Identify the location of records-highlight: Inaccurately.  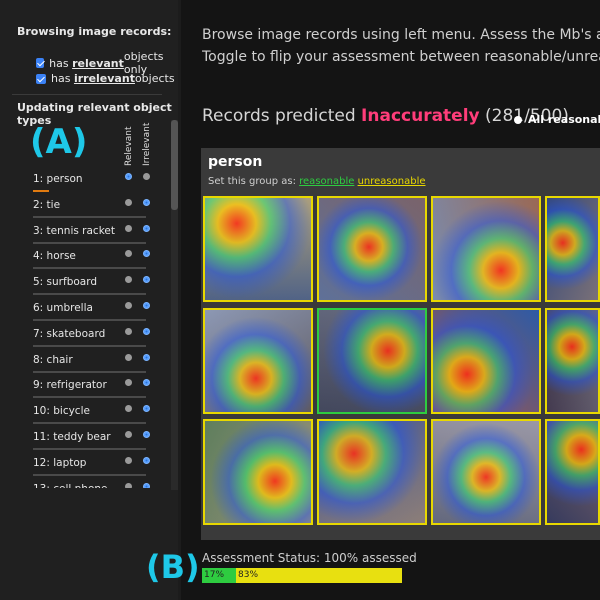
(420, 116).